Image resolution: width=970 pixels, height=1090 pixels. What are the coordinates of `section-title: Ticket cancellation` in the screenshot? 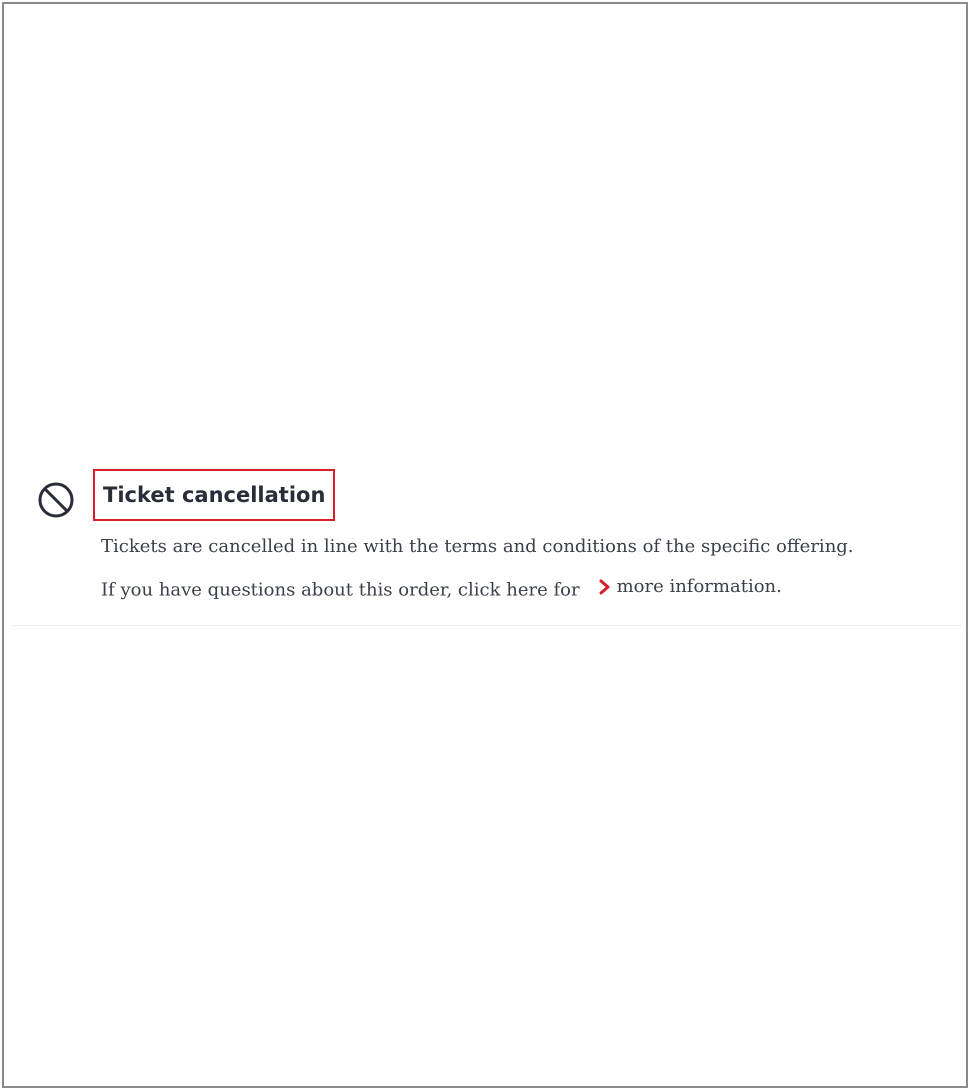 It's located at (214, 495).